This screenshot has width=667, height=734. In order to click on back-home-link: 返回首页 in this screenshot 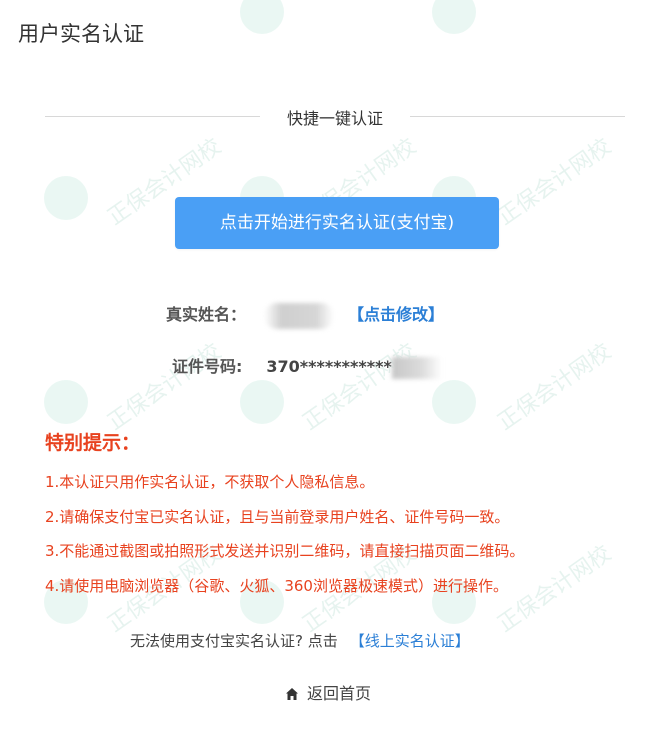, I will do `click(328, 692)`.